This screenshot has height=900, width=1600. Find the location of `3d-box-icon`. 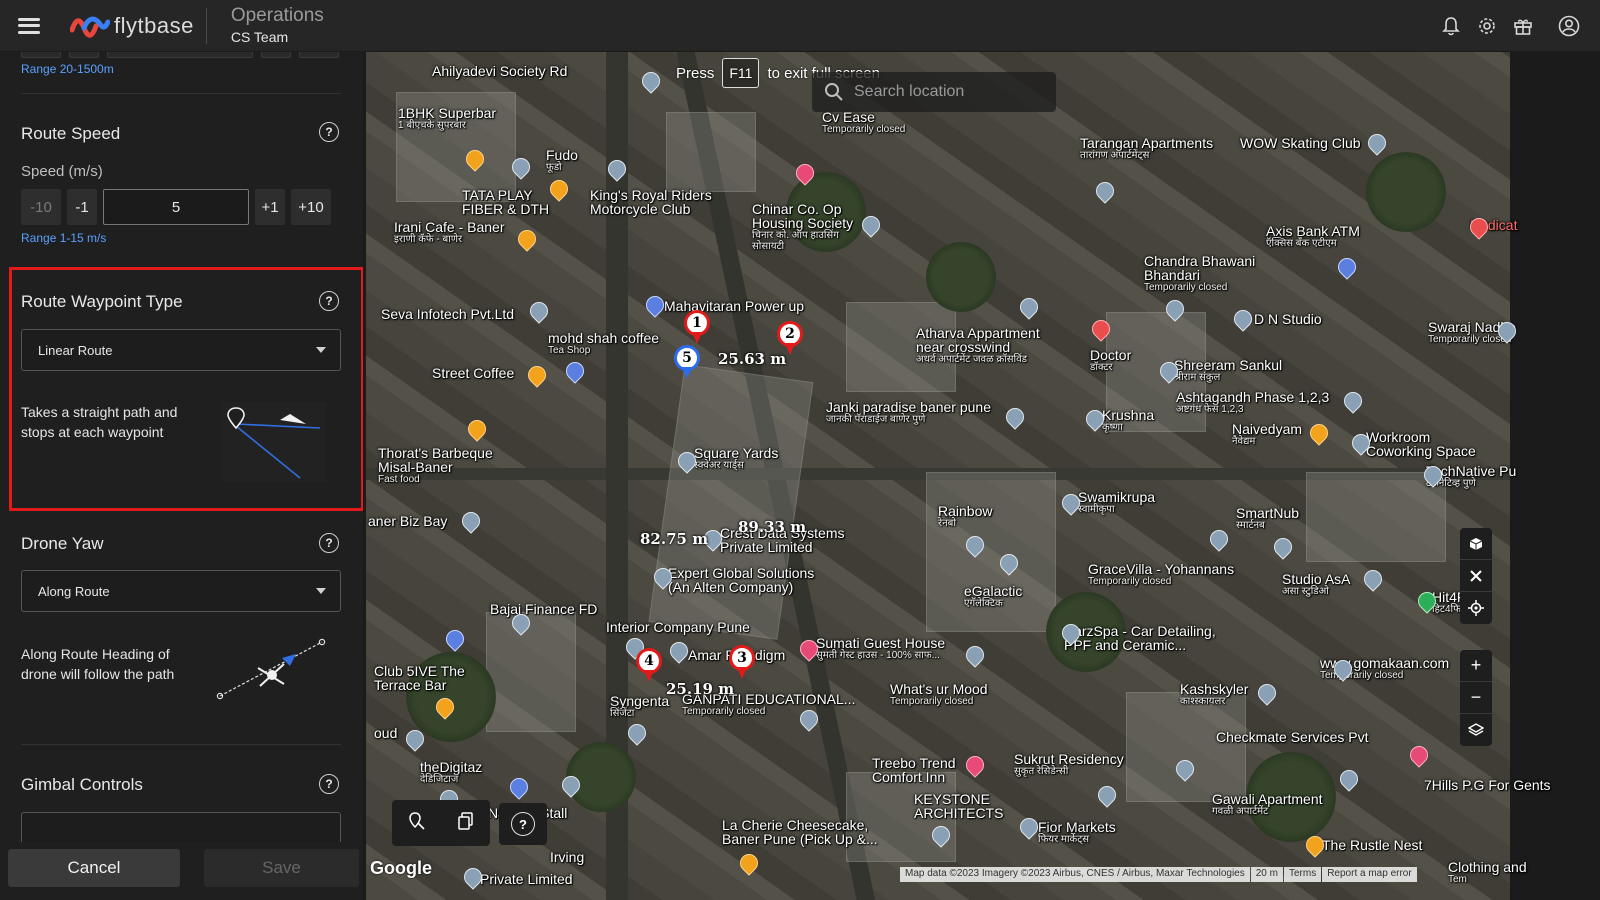

3d-box-icon is located at coordinates (1476, 544).